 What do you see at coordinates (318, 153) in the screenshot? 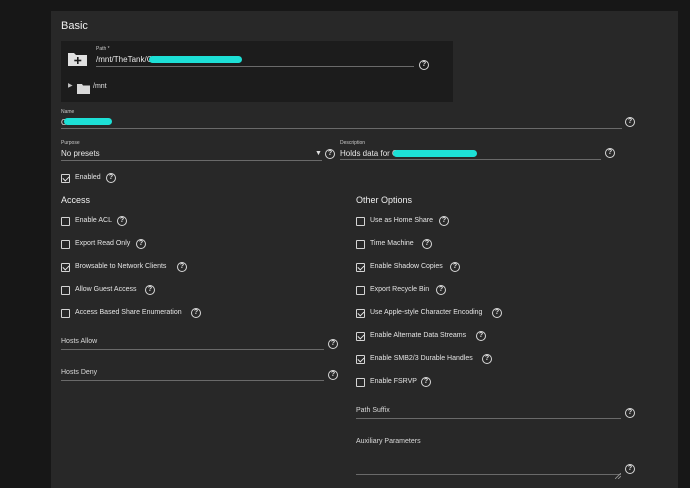
I see `chevron-down-icon: ▼` at bounding box center [318, 153].